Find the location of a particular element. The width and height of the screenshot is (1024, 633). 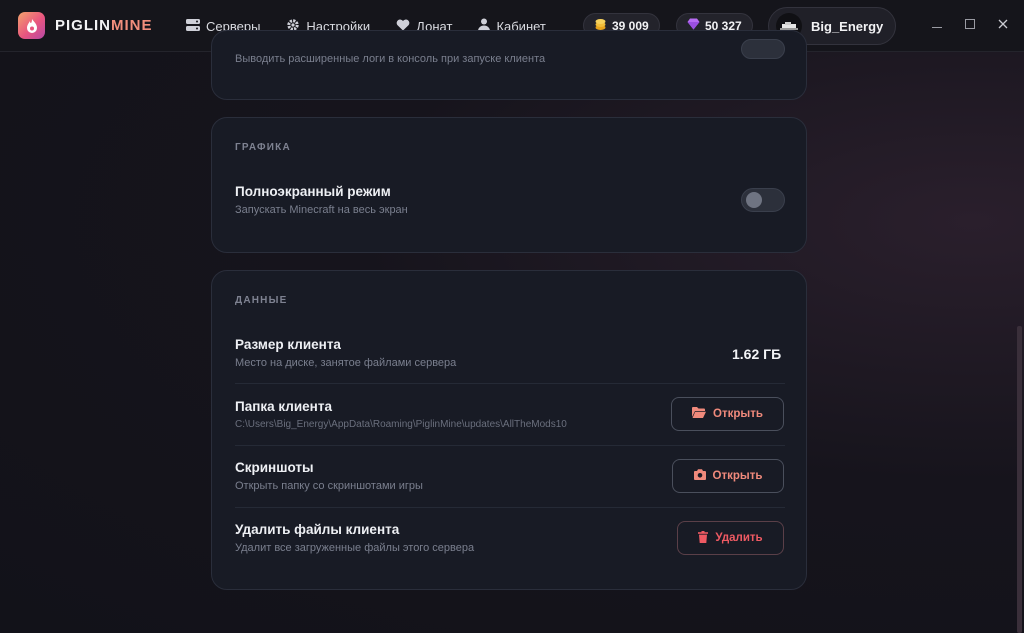

maximize-button is located at coordinates (970, 25).